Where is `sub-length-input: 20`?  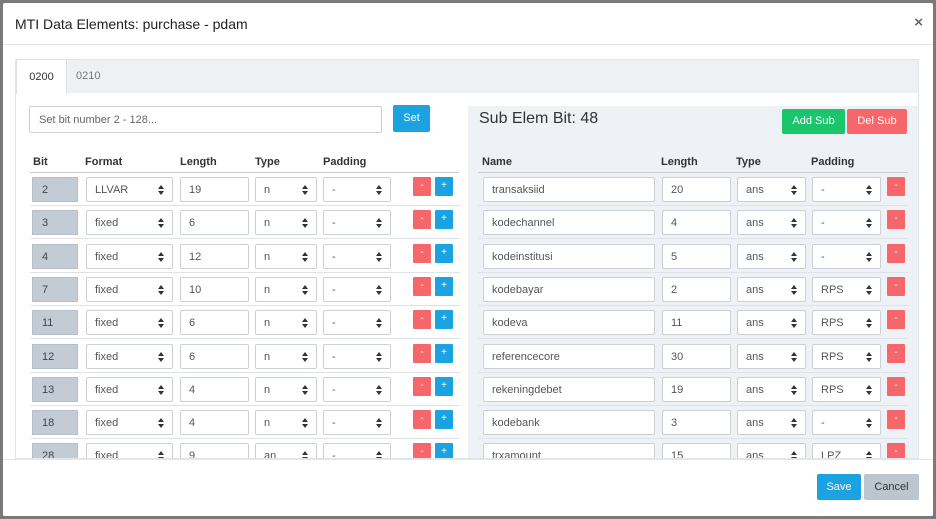 sub-length-input: 20 is located at coordinates (696, 189).